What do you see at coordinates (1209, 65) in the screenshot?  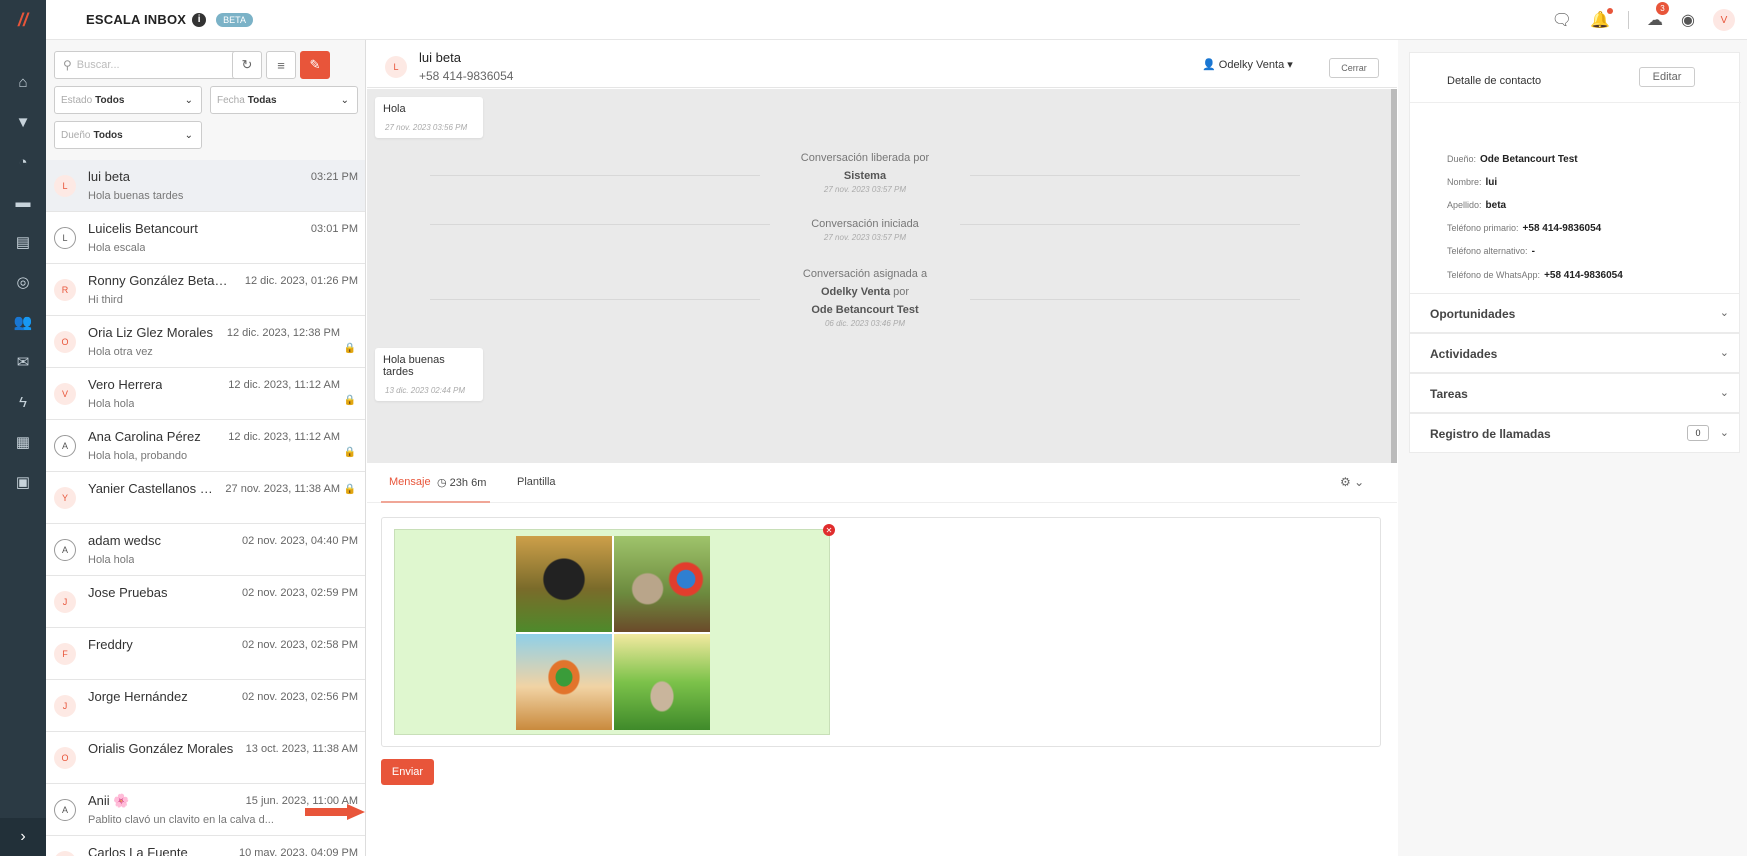 I see `user-icon: 👤` at bounding box center [1209, 65].